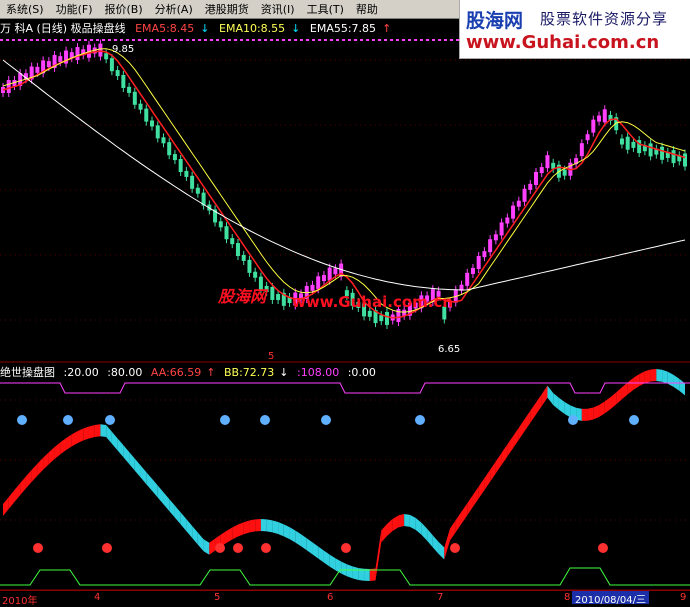 The image size is (690, 607). Describe the element at coordinates (449, 349) in the screenshot. I see `low-price-label: 6.65` at that location.